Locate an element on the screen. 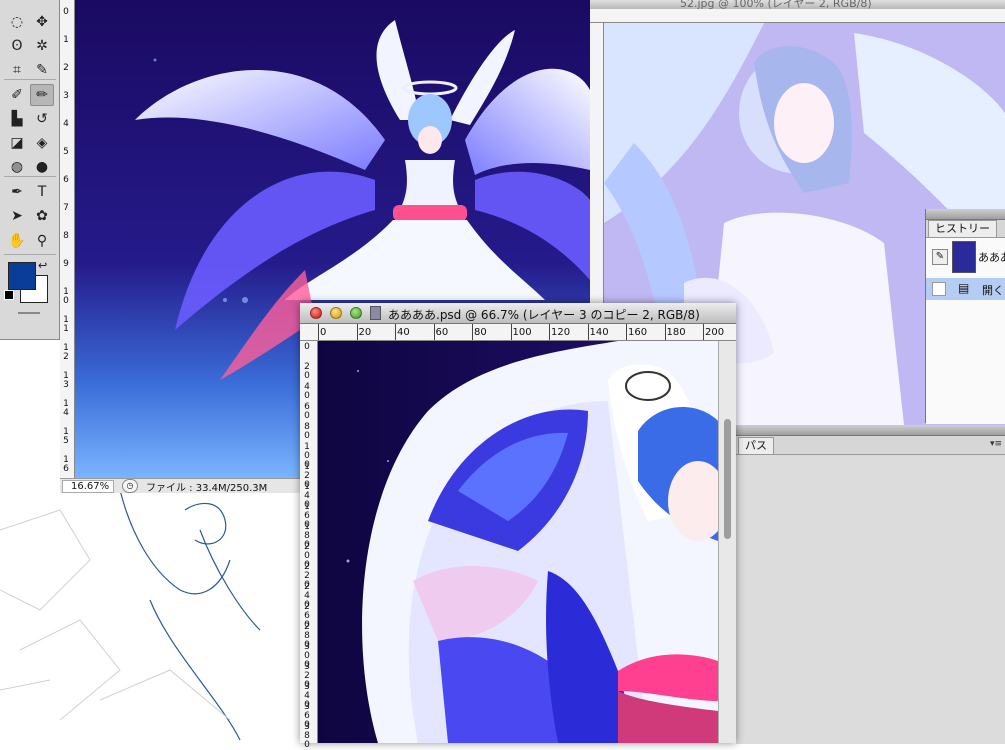 The height and width of the screenshot is (750, 1005). ruler-tick-label: 5 is located at coordinates (66, 152).